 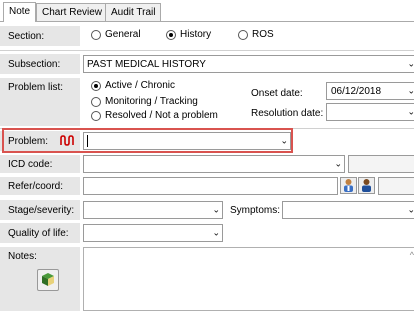 What do you see at coordinates (196, 34) in the screenshot?
I see `section-option-history: History` at bounding box center [196, 34].